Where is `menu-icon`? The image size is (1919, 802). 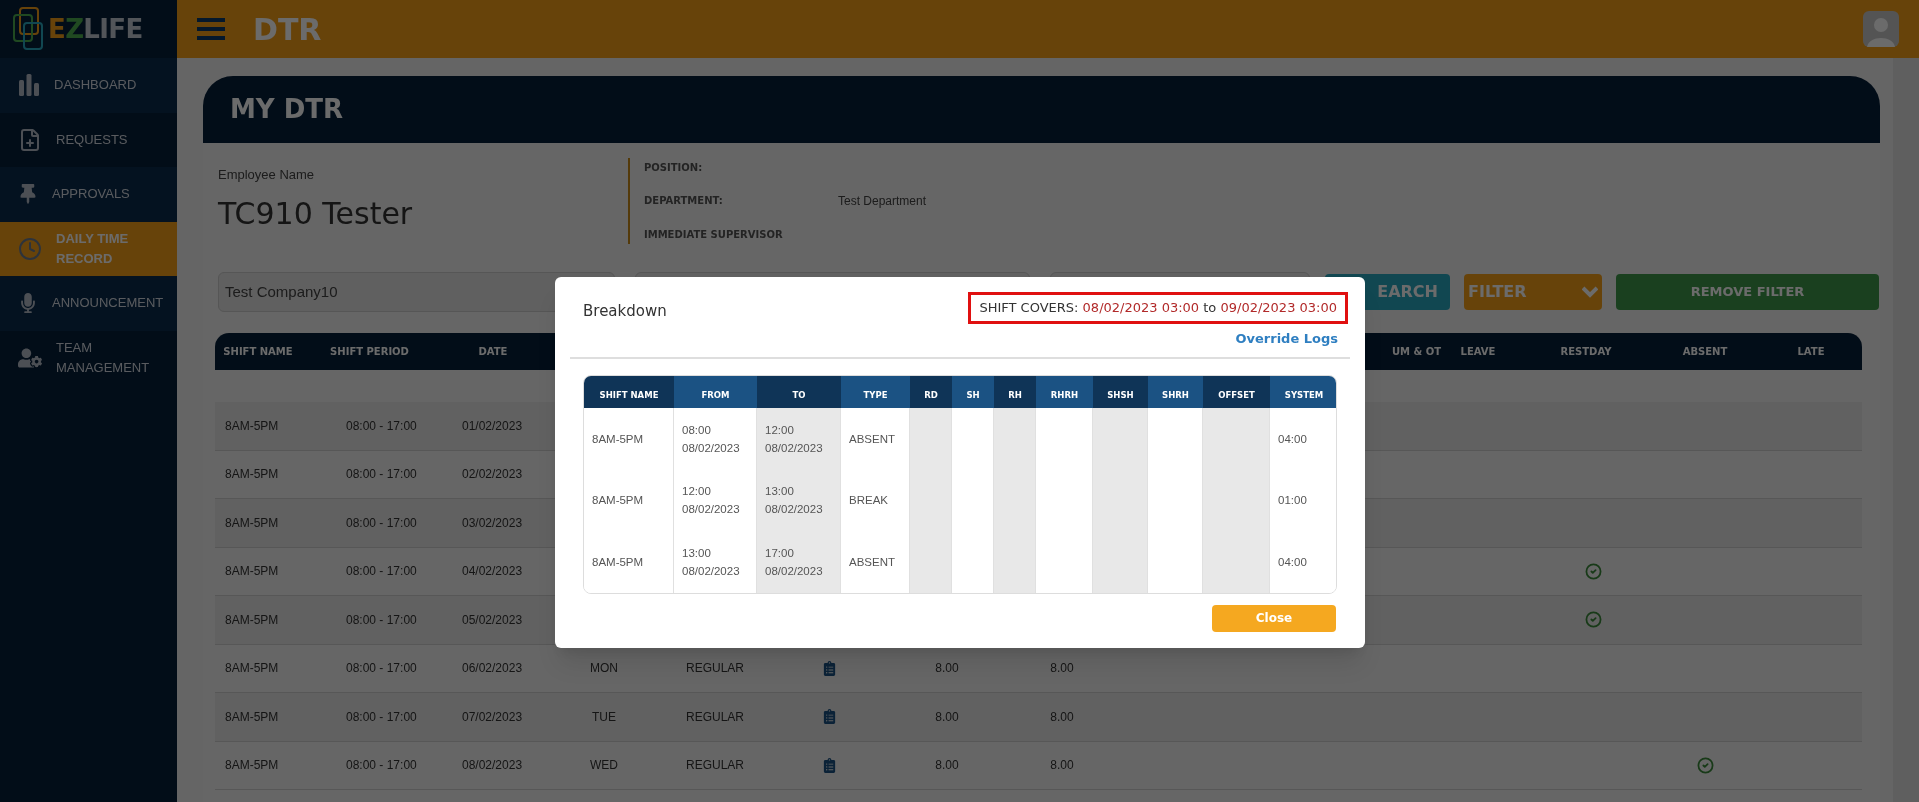
menu-icon is located at coordinates (211, 29).